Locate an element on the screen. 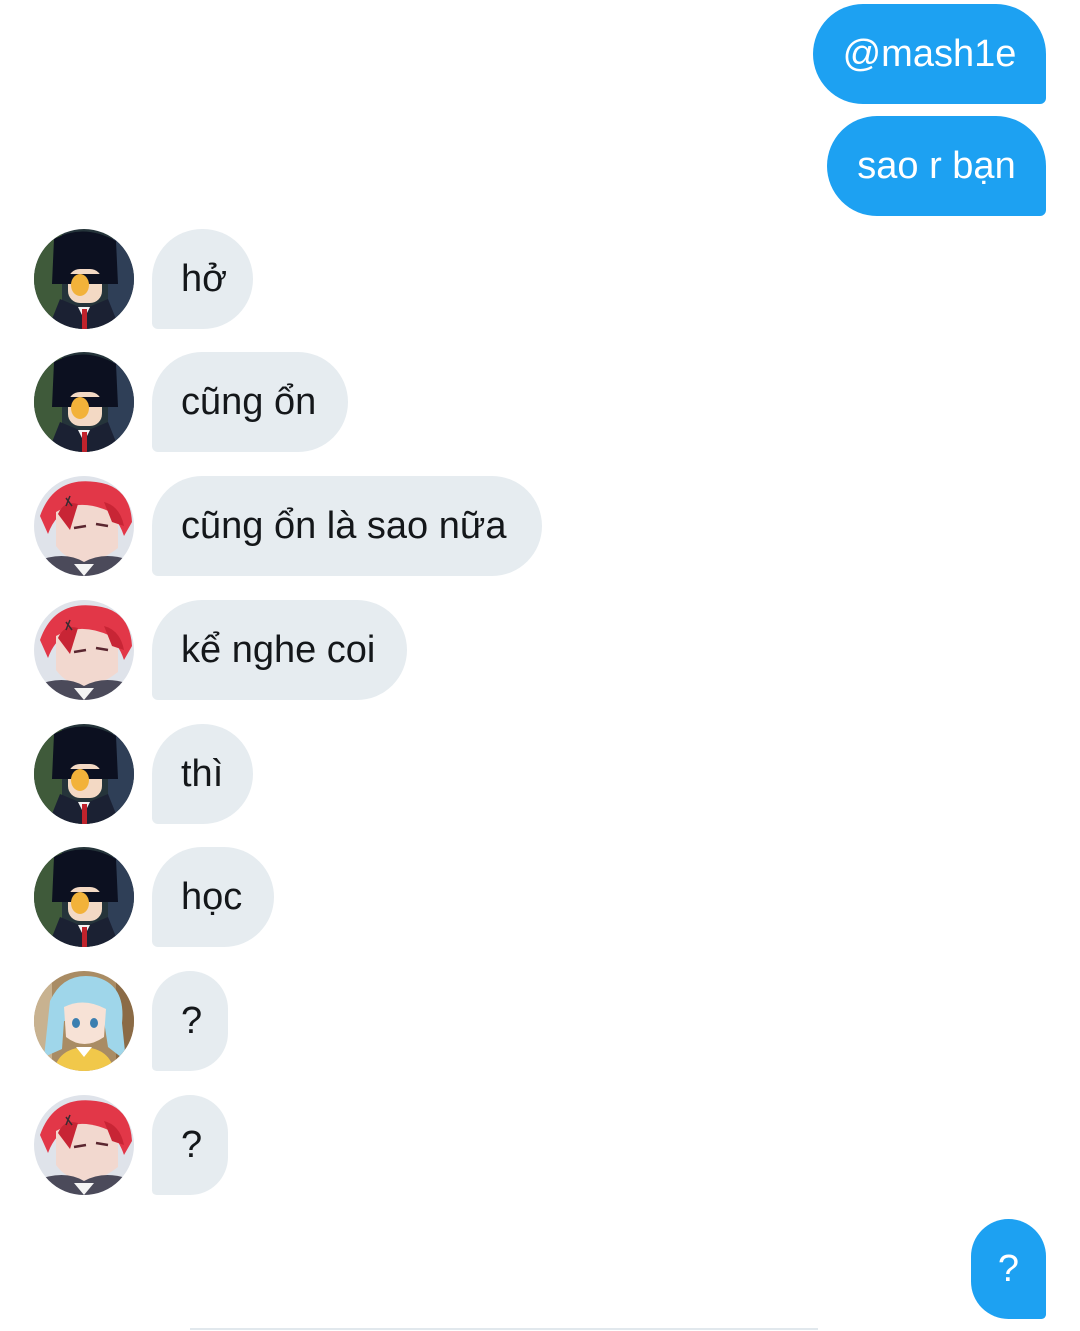  light-blue-hair-avatar is located at coordinates (84, 1021).